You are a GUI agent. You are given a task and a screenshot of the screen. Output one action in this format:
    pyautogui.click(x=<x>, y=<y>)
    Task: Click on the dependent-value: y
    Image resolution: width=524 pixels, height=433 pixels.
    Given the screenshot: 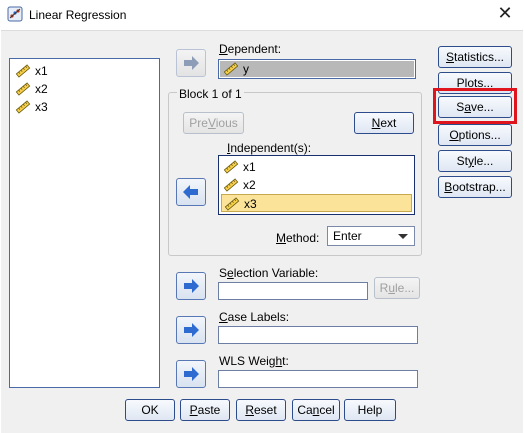 What is the action you would take?
    pyautogui.click(x=246, y=69)
    